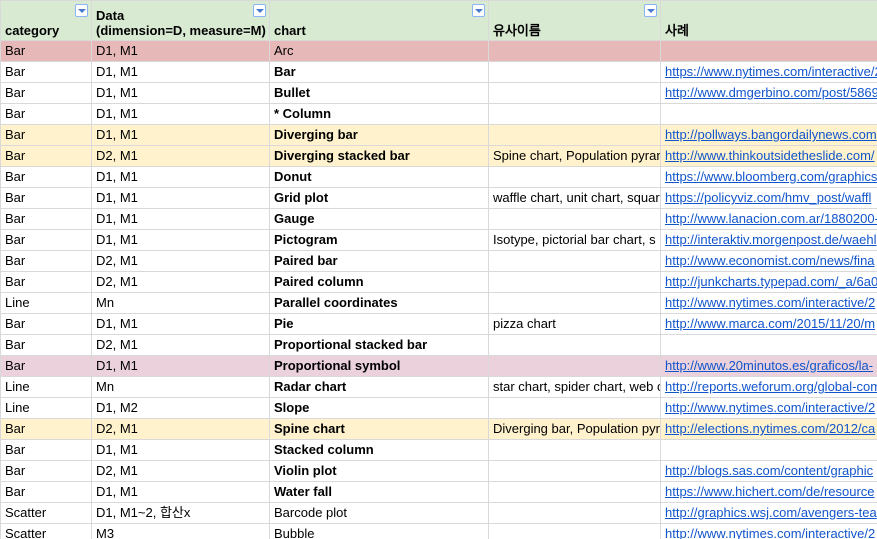 This screenshot has width=877, height=539. Describe the element at coordinates (574, 240) in the screenshot. I see `cell-similar-names: Isotype, pictorial bar chart, s` at that location.